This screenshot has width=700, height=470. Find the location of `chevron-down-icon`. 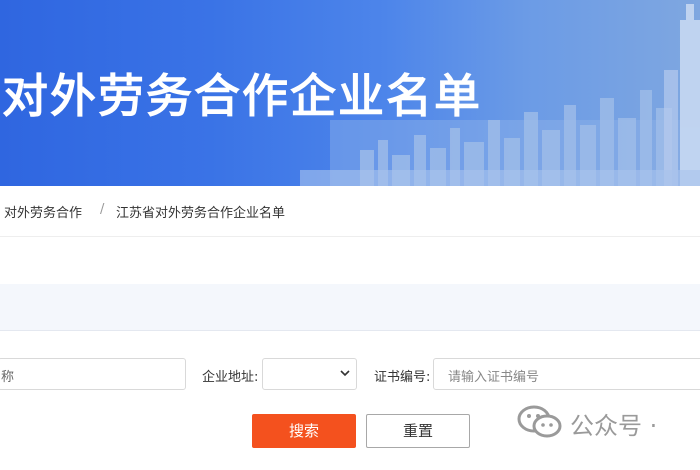

chevron-down-icon is located at coordinates (345, 373).